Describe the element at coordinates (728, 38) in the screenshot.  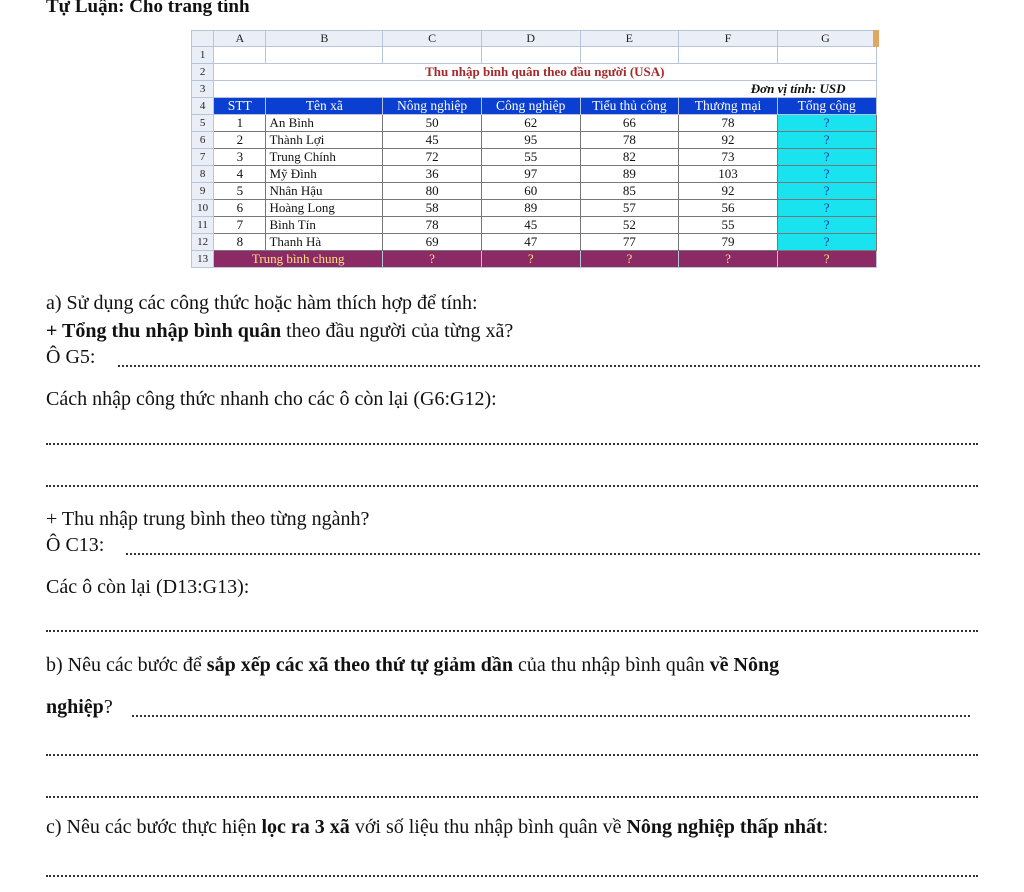
I see `col-header-f: F` at that location.